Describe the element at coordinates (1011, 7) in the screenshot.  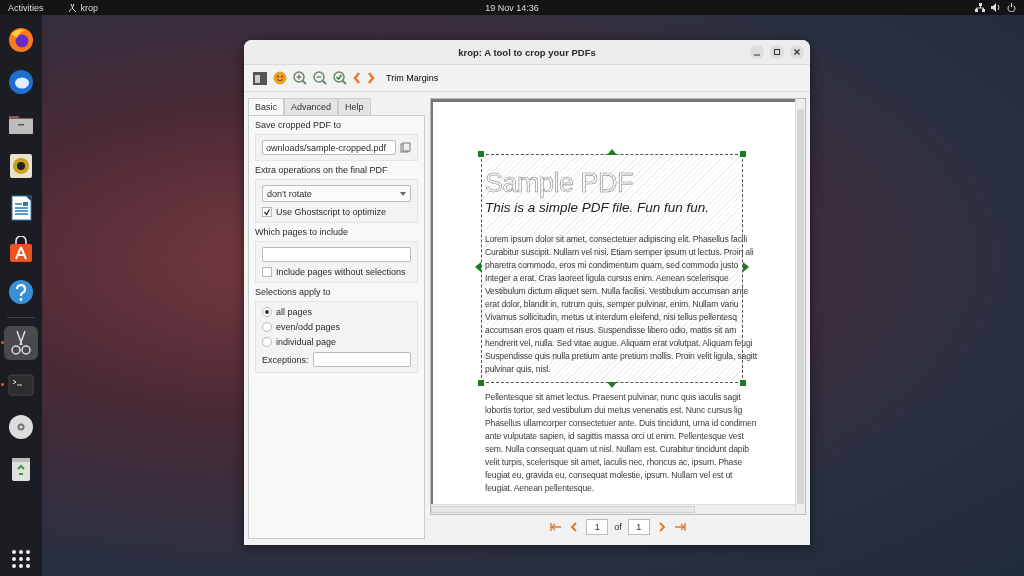
I see `power-icon` at that location.